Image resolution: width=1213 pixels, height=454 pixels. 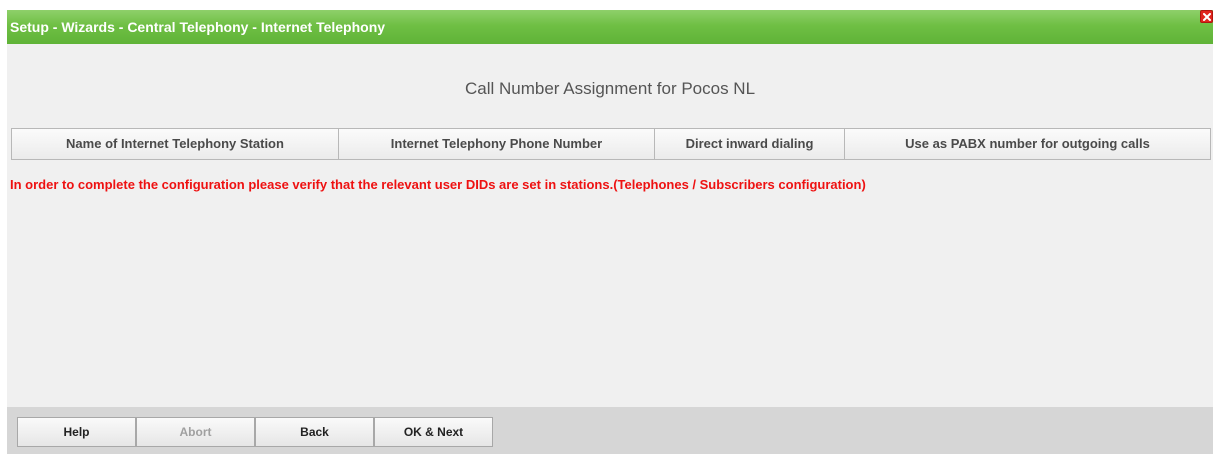 What do you see at coordinates (175, 144) in the screenshot?
I see `column-header-station-name: Name of Internet Telephony Station` at bounding box center [175, 144].